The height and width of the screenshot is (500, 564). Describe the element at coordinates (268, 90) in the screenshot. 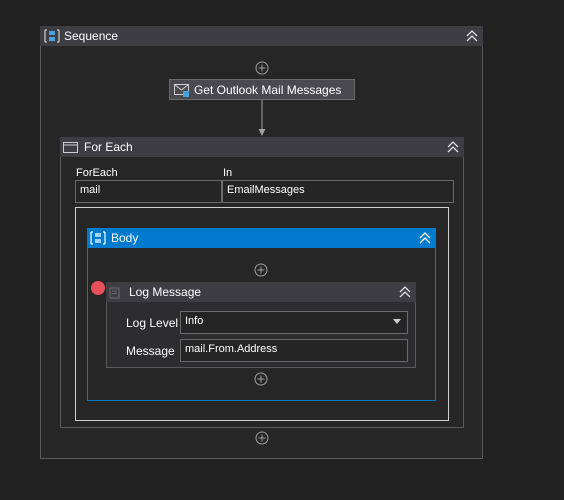

I see `get-outlook-label: Get Outlook Mail Messages` at that location.